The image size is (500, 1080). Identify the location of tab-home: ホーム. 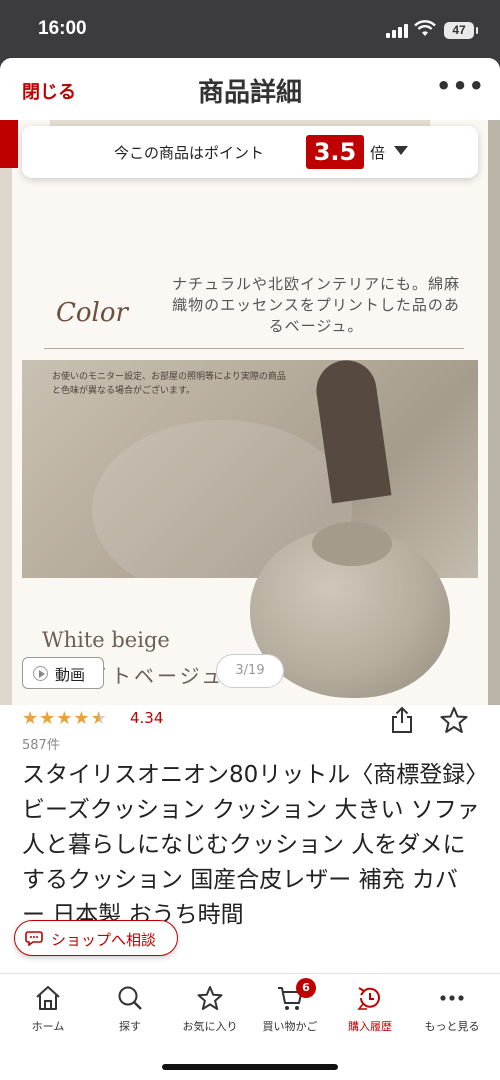
(48, 1009).